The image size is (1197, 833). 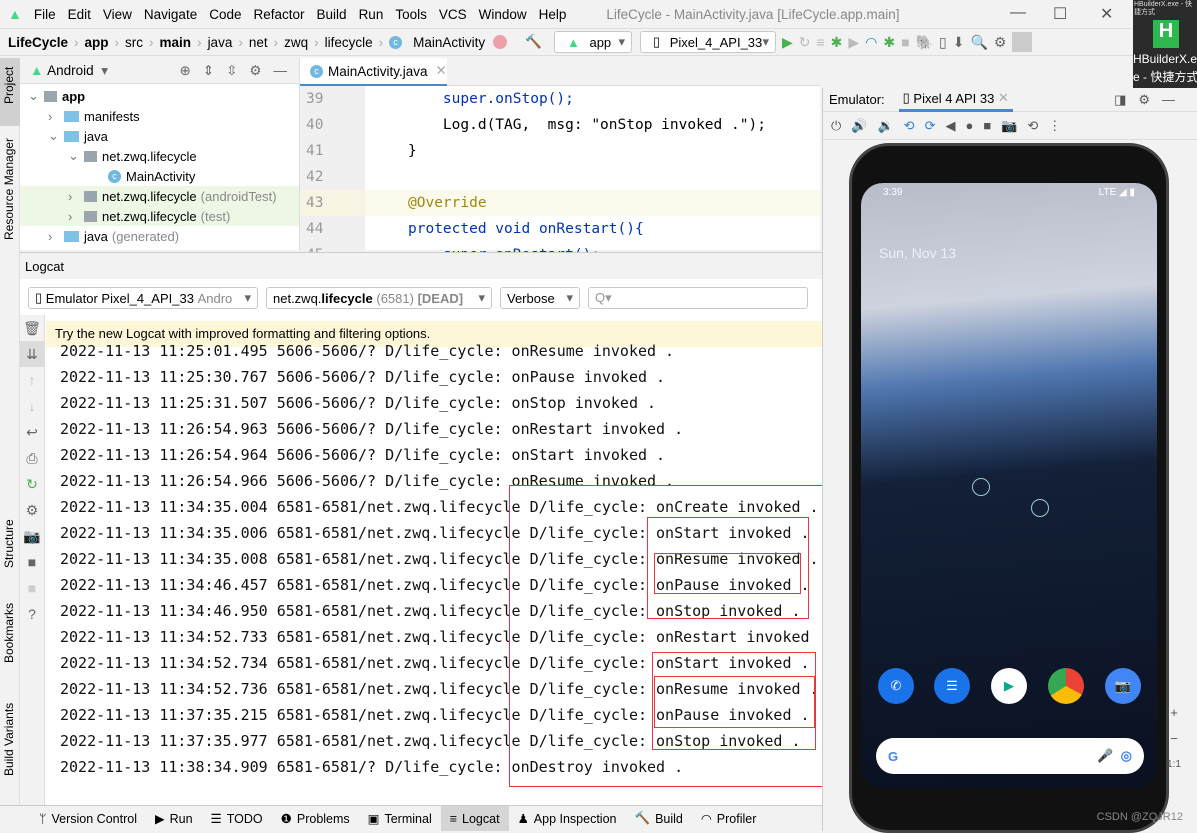 What do you see at coordinates (159, 196) in the screenshot?
I see `tree-item: › net.zwq.lifecycle (androidTest)` at bounding box center [159, 196].